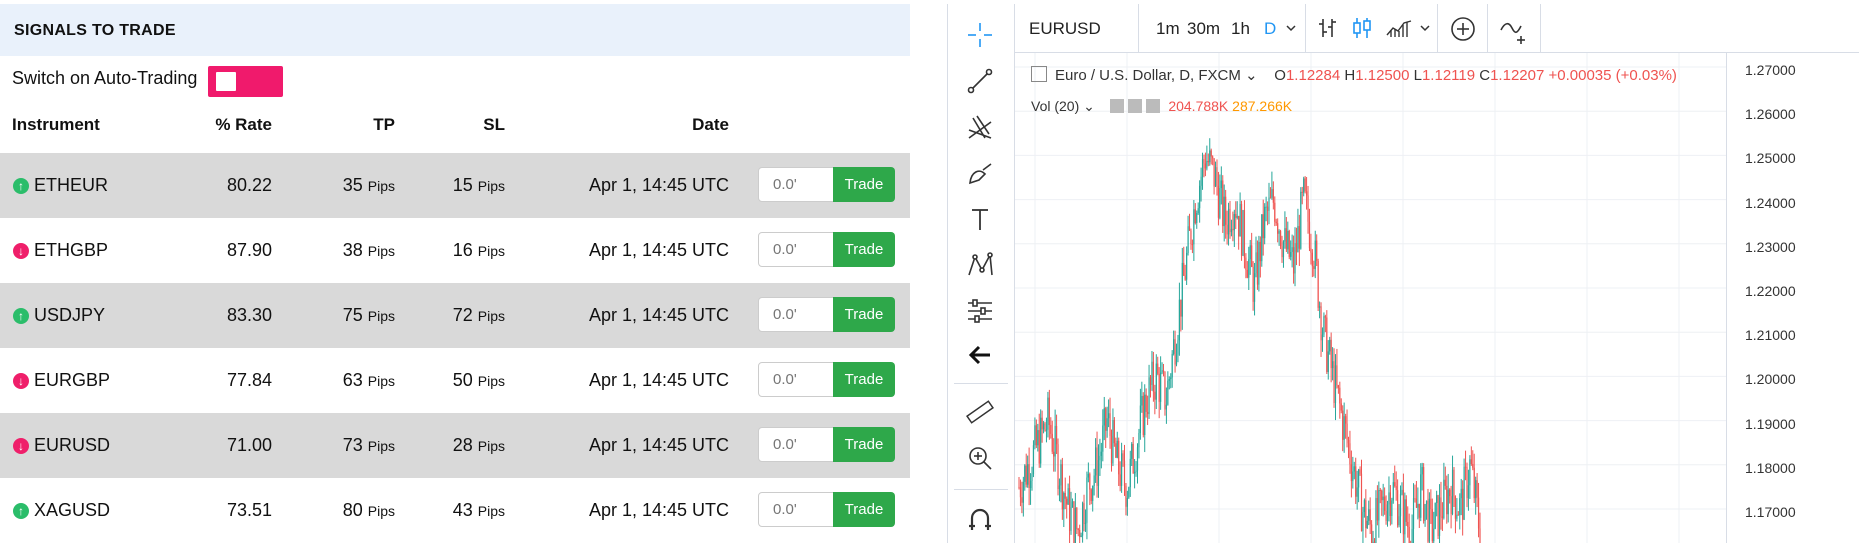  What do you see at coordinates (980, 458) in the screenshot?
I see `zoom-in-icon` at bounding box center [980, 458].